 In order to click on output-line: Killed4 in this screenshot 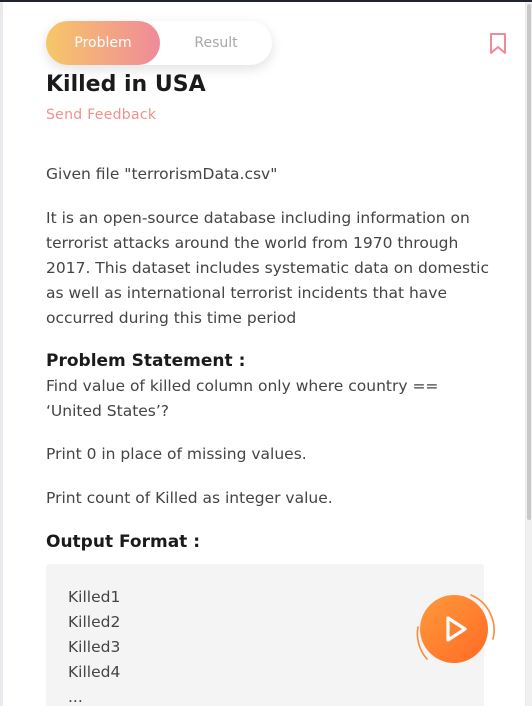, I will do `click(94, 672)`.